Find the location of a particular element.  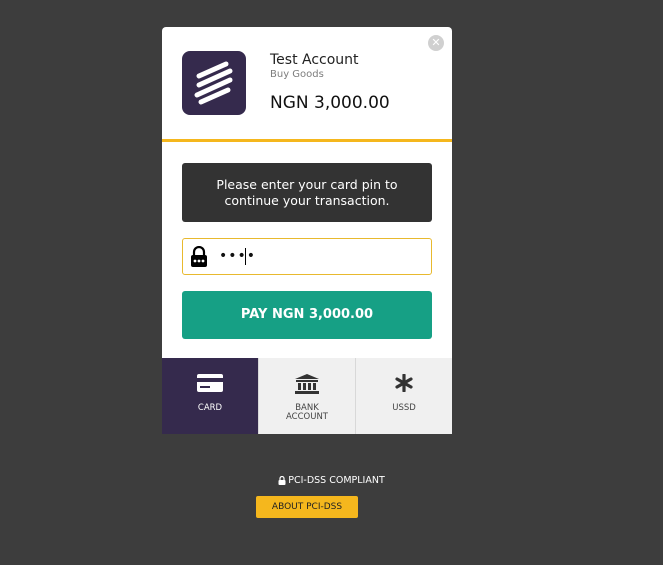

credit-card-icon is located at coordinates (210, 383).